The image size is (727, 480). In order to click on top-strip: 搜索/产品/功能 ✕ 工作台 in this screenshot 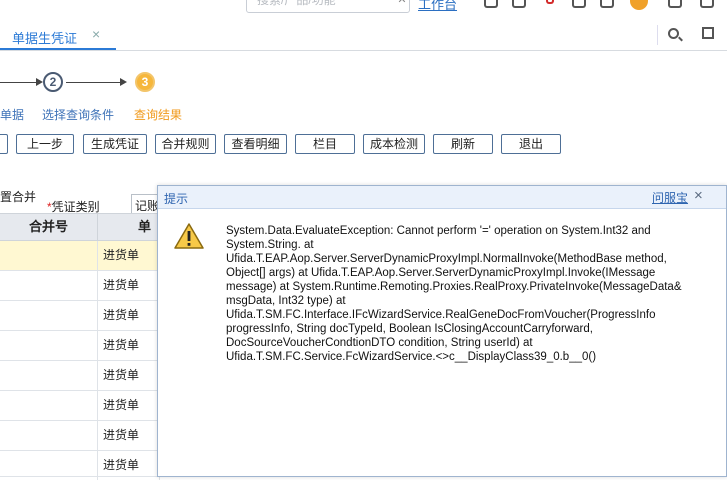, I will do `click(363, 10)`.